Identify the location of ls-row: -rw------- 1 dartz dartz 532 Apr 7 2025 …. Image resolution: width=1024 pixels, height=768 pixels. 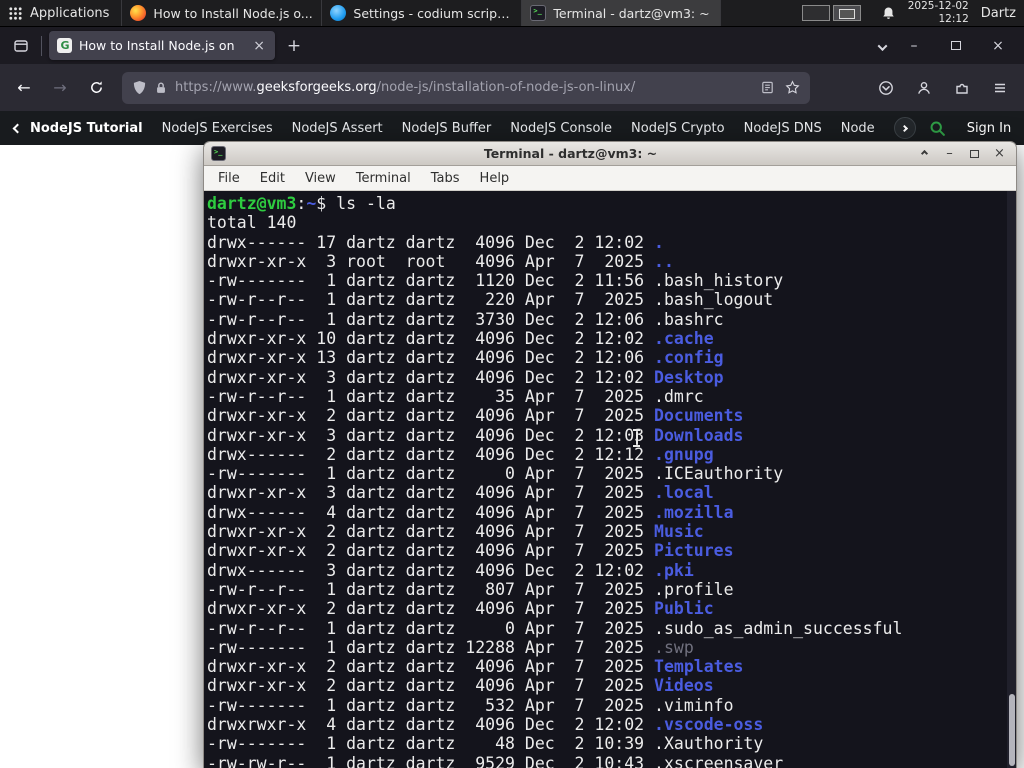
(470, 705).